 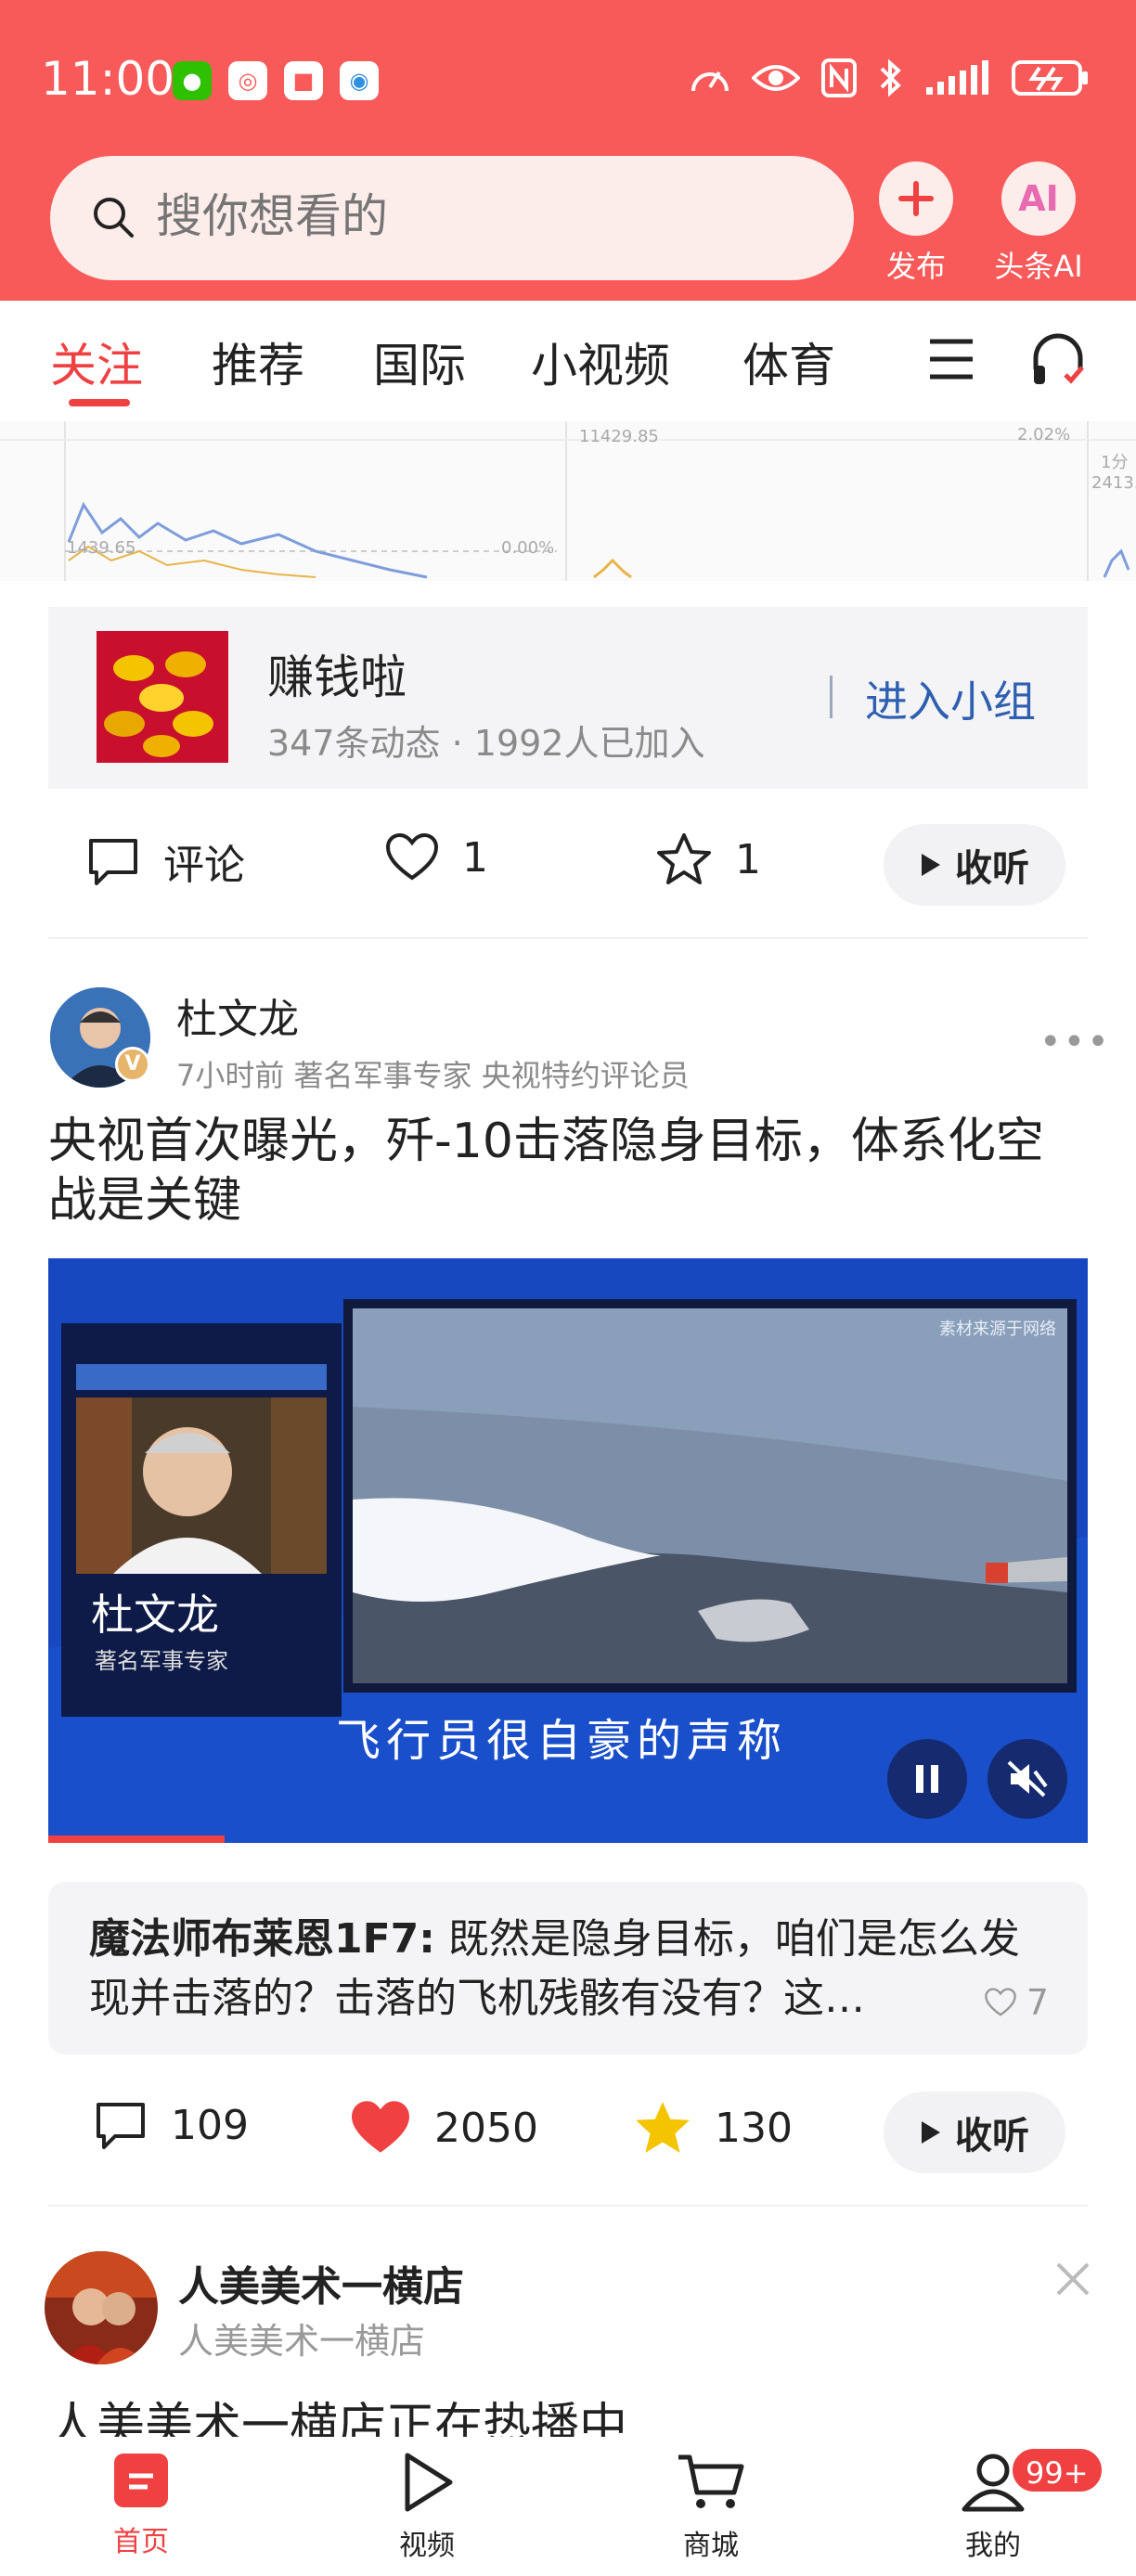 I want to click on post-title: 央视首次曝光，歼-10击落隐身目标，体系化空战是关键, so click(x=569, y=1171).